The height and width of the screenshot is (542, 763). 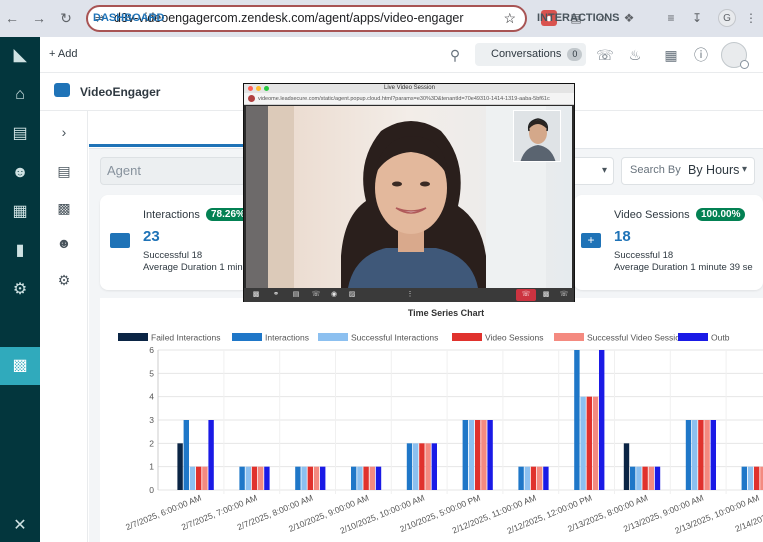 What do you see at coordinates (526, 54) in the screenshot?
I see `conversations-label: Conversations` at bounding box center [526, 54].